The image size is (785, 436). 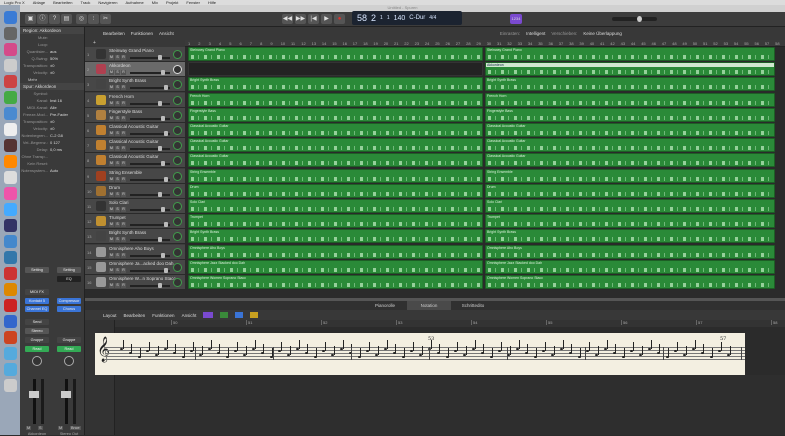 What do you see at coordinates (30, 19) in the screenshot?
I see `library-button: ▣` at bounding box center [30, 19].